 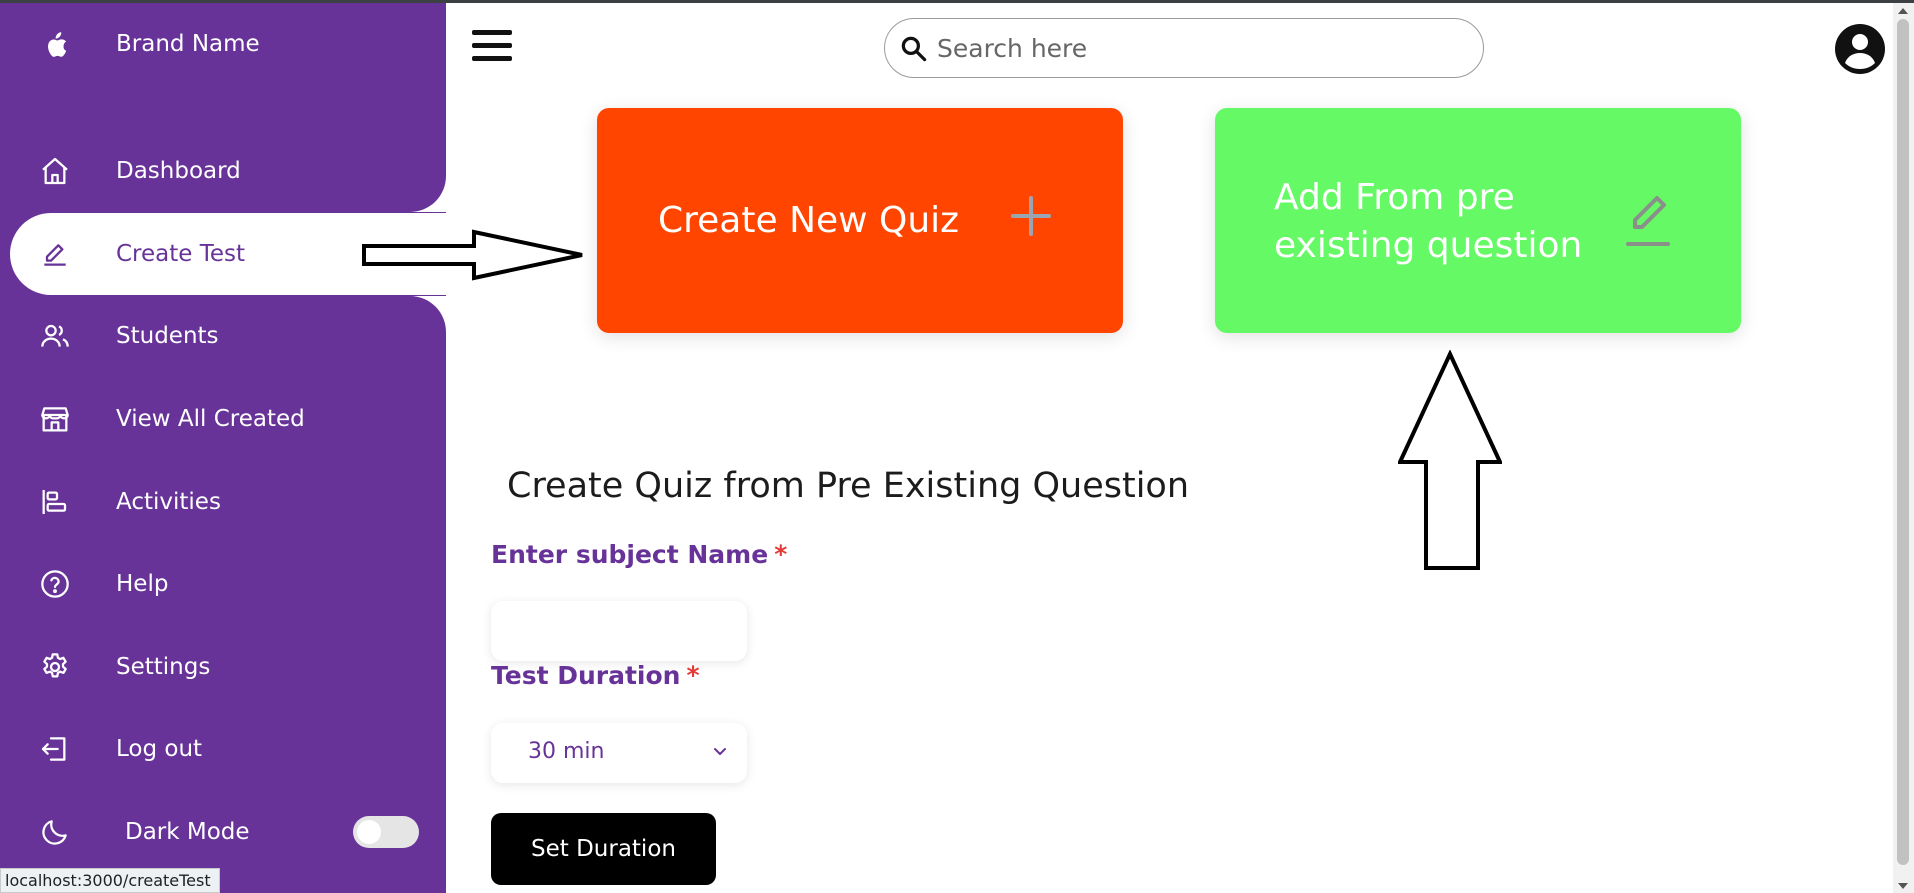 I want to click on set-duration-button: Set Duration, so click(x=603, y=849).